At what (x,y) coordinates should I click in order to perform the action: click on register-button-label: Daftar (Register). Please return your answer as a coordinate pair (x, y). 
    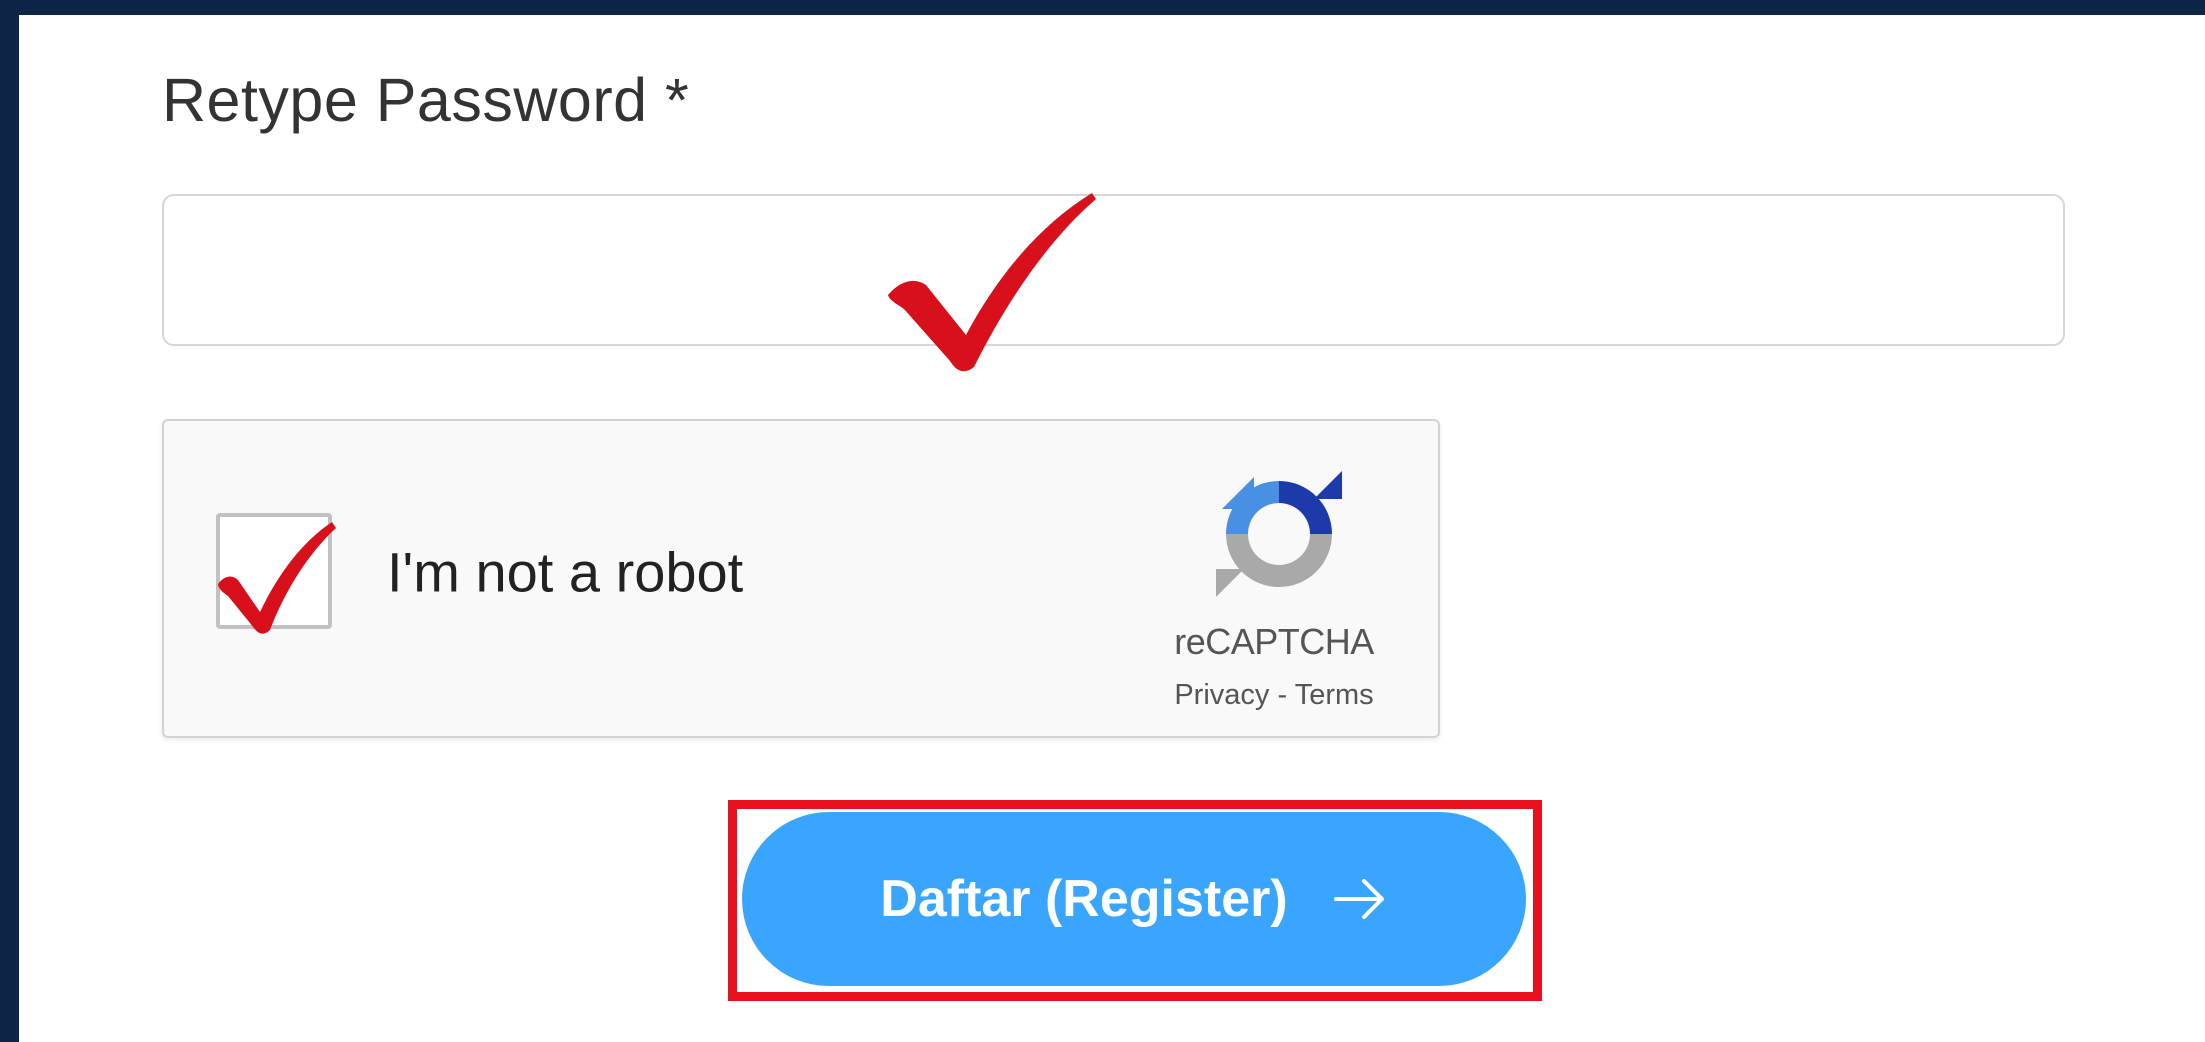
    Looking at the image, I should click on (1084, 899).